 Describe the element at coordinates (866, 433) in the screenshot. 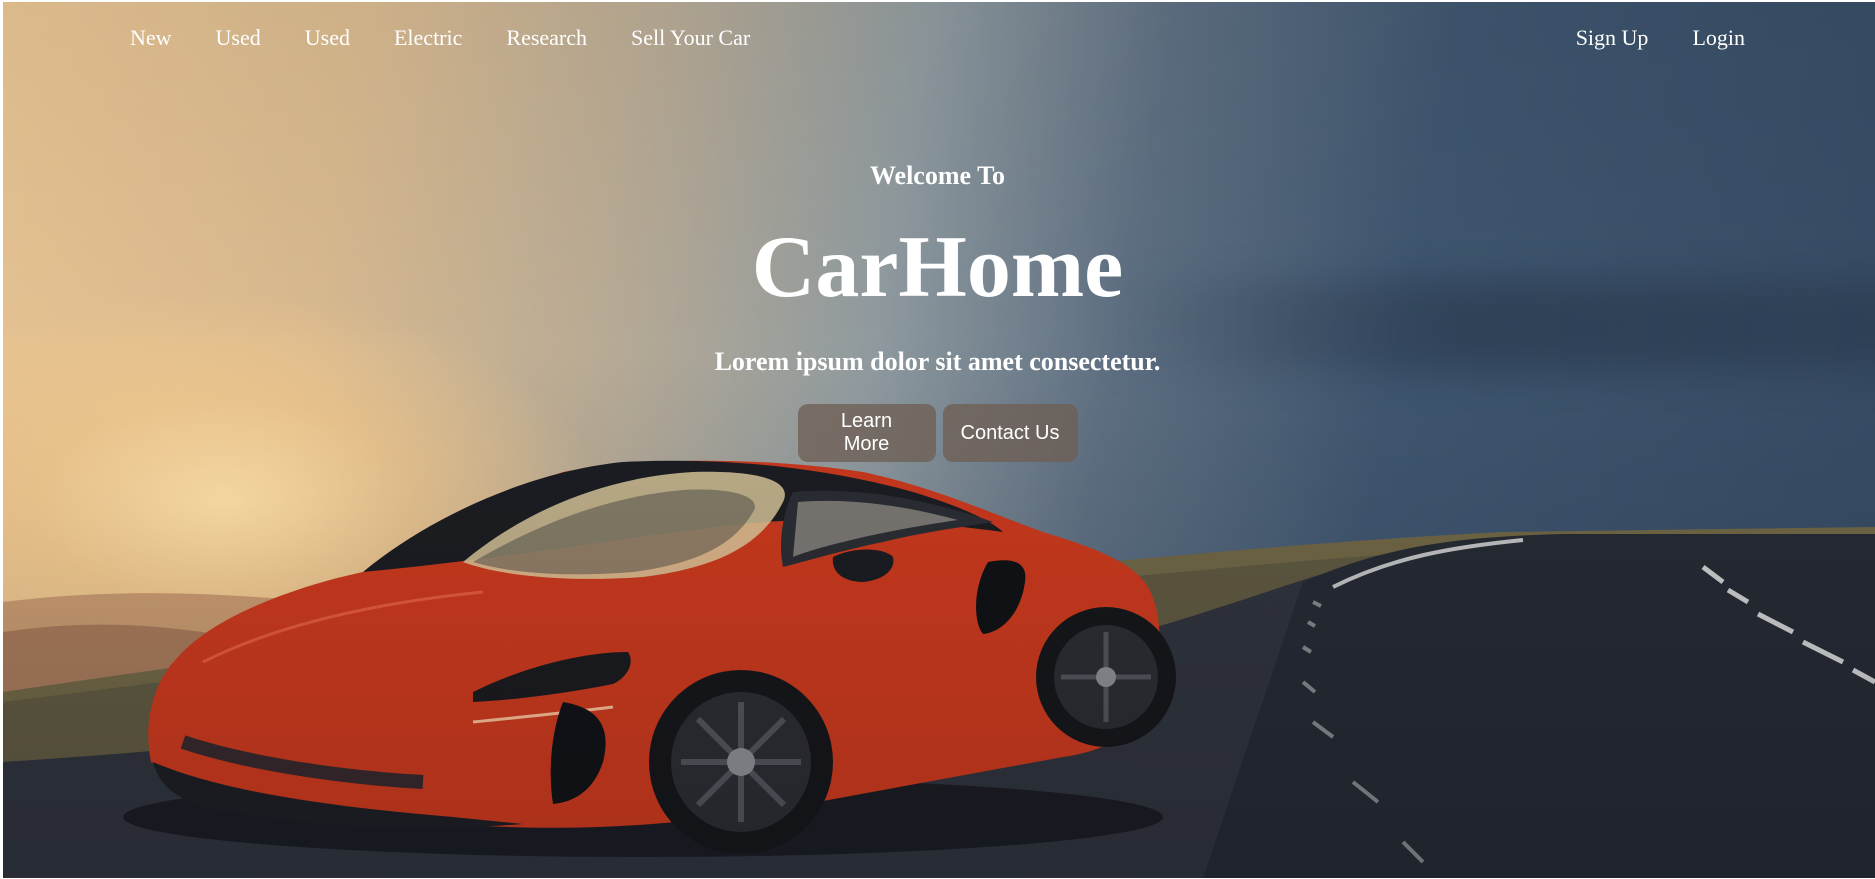

I see `learn-more-button: Learn More` at that location.